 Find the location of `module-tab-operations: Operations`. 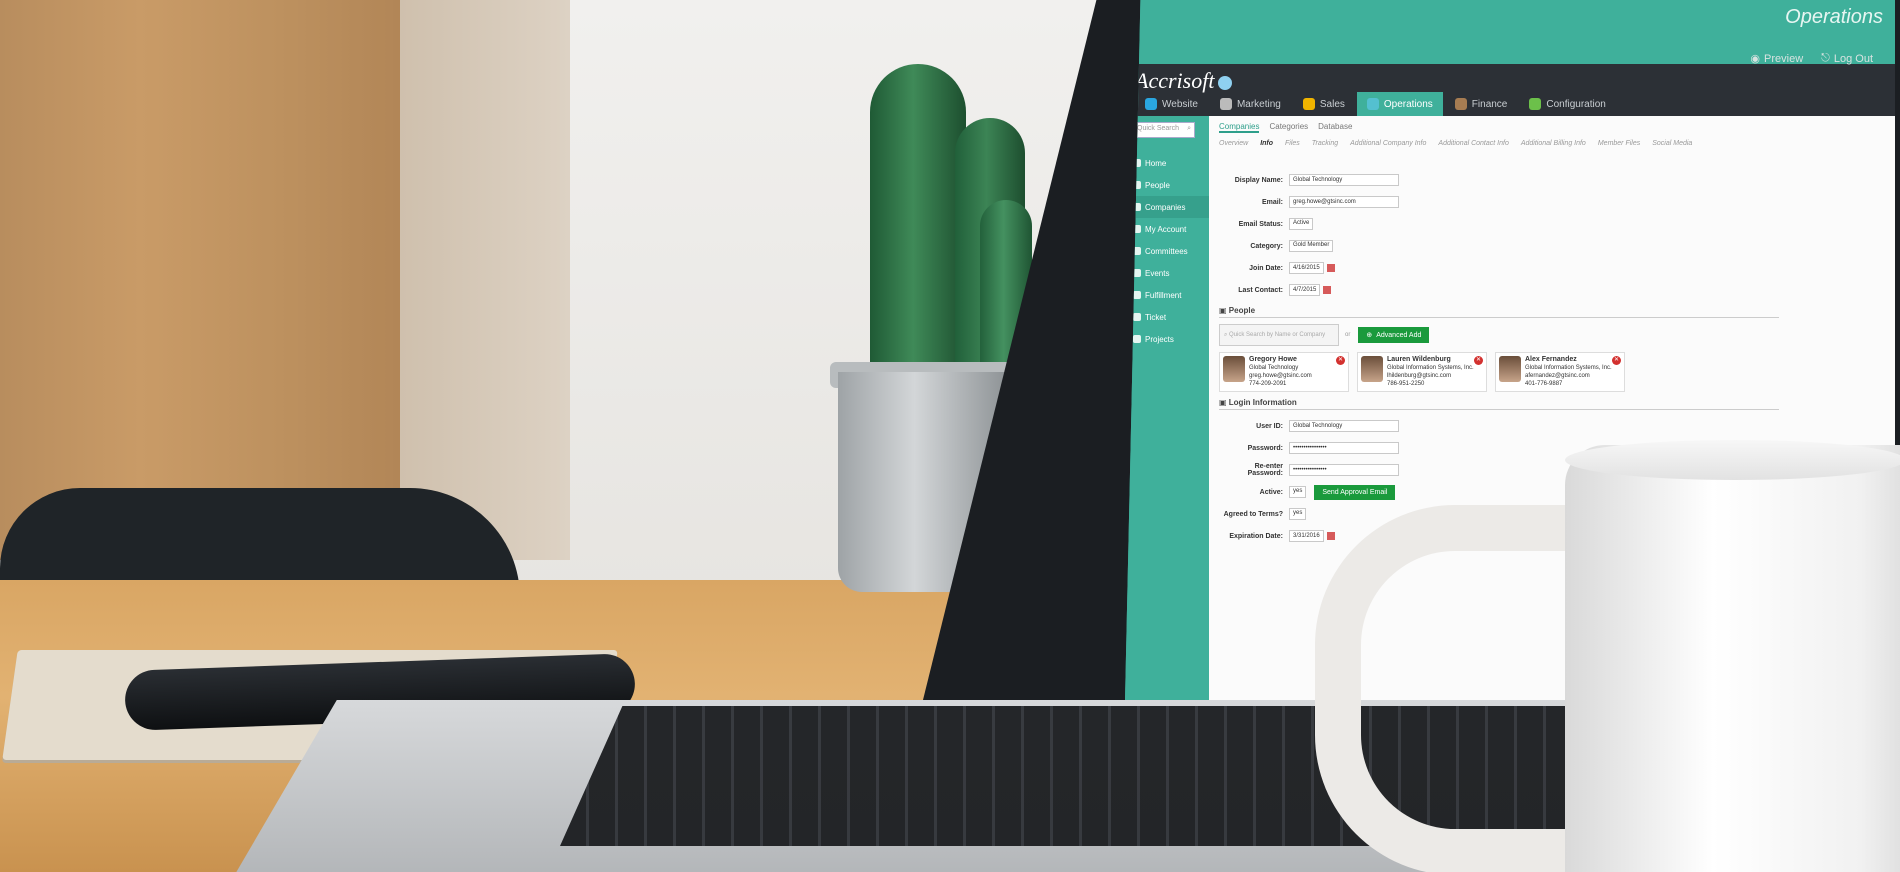

module-tab-operations: Operations is located at coordinates (1399, 104).